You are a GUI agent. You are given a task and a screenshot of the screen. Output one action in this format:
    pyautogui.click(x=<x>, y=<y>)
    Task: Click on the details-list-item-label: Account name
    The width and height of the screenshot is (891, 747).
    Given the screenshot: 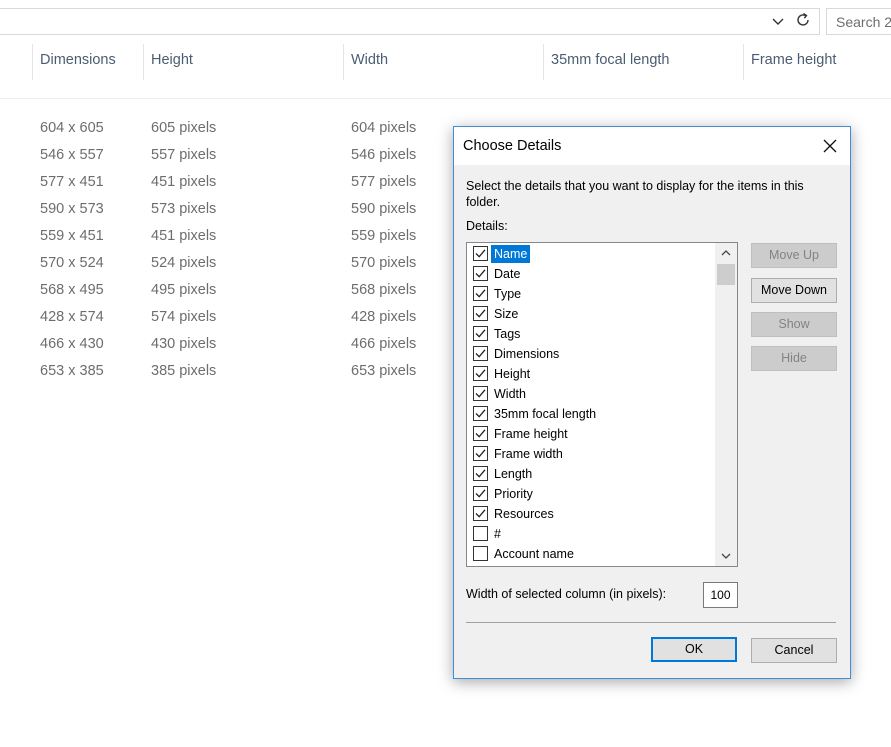 What is the action you would take?
    pyautogui.click(x=534, y=554)
    